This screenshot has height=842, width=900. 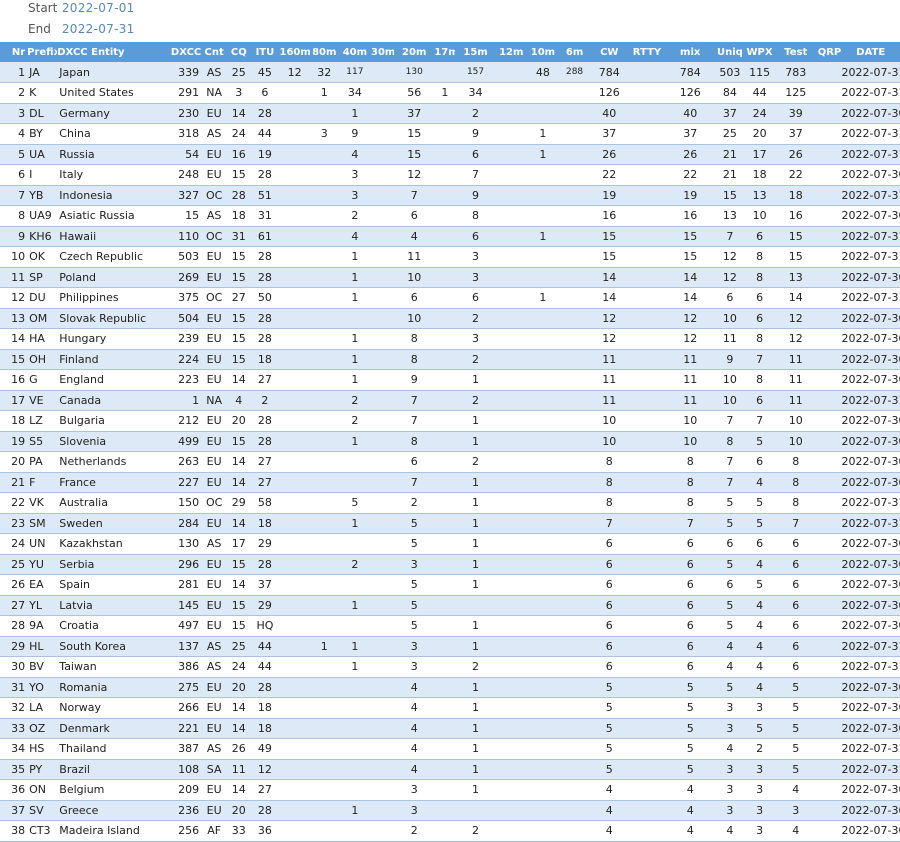 What do you see at coordinates (382, 257) in the screenshot?
I see `cell-30m` at bounding box center [382, 257].